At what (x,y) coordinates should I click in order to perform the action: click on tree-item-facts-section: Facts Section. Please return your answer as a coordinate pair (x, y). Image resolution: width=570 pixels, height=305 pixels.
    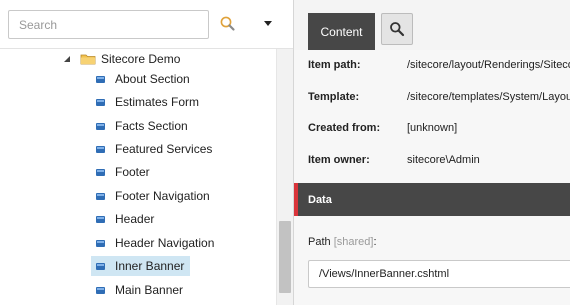
    Looking at the image, I should click on (142, 126).